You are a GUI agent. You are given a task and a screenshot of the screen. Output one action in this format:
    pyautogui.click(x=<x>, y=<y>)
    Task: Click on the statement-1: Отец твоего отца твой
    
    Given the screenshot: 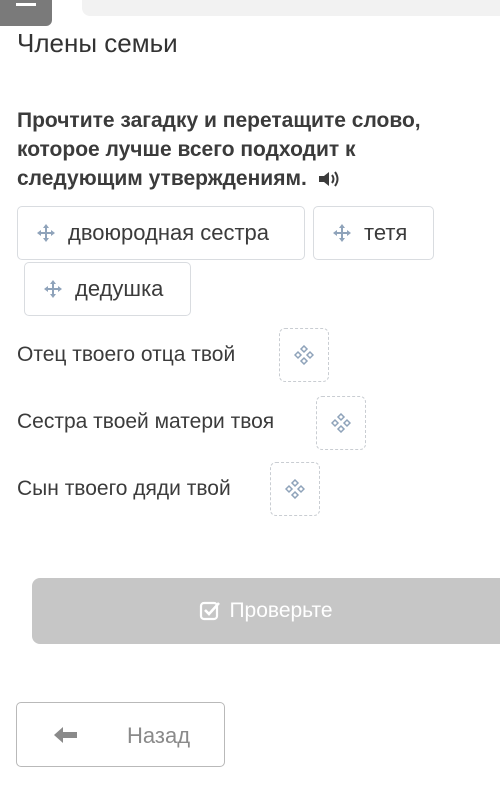 What is the action you would take?
    pyautogui.click(x=126, y=354)
    